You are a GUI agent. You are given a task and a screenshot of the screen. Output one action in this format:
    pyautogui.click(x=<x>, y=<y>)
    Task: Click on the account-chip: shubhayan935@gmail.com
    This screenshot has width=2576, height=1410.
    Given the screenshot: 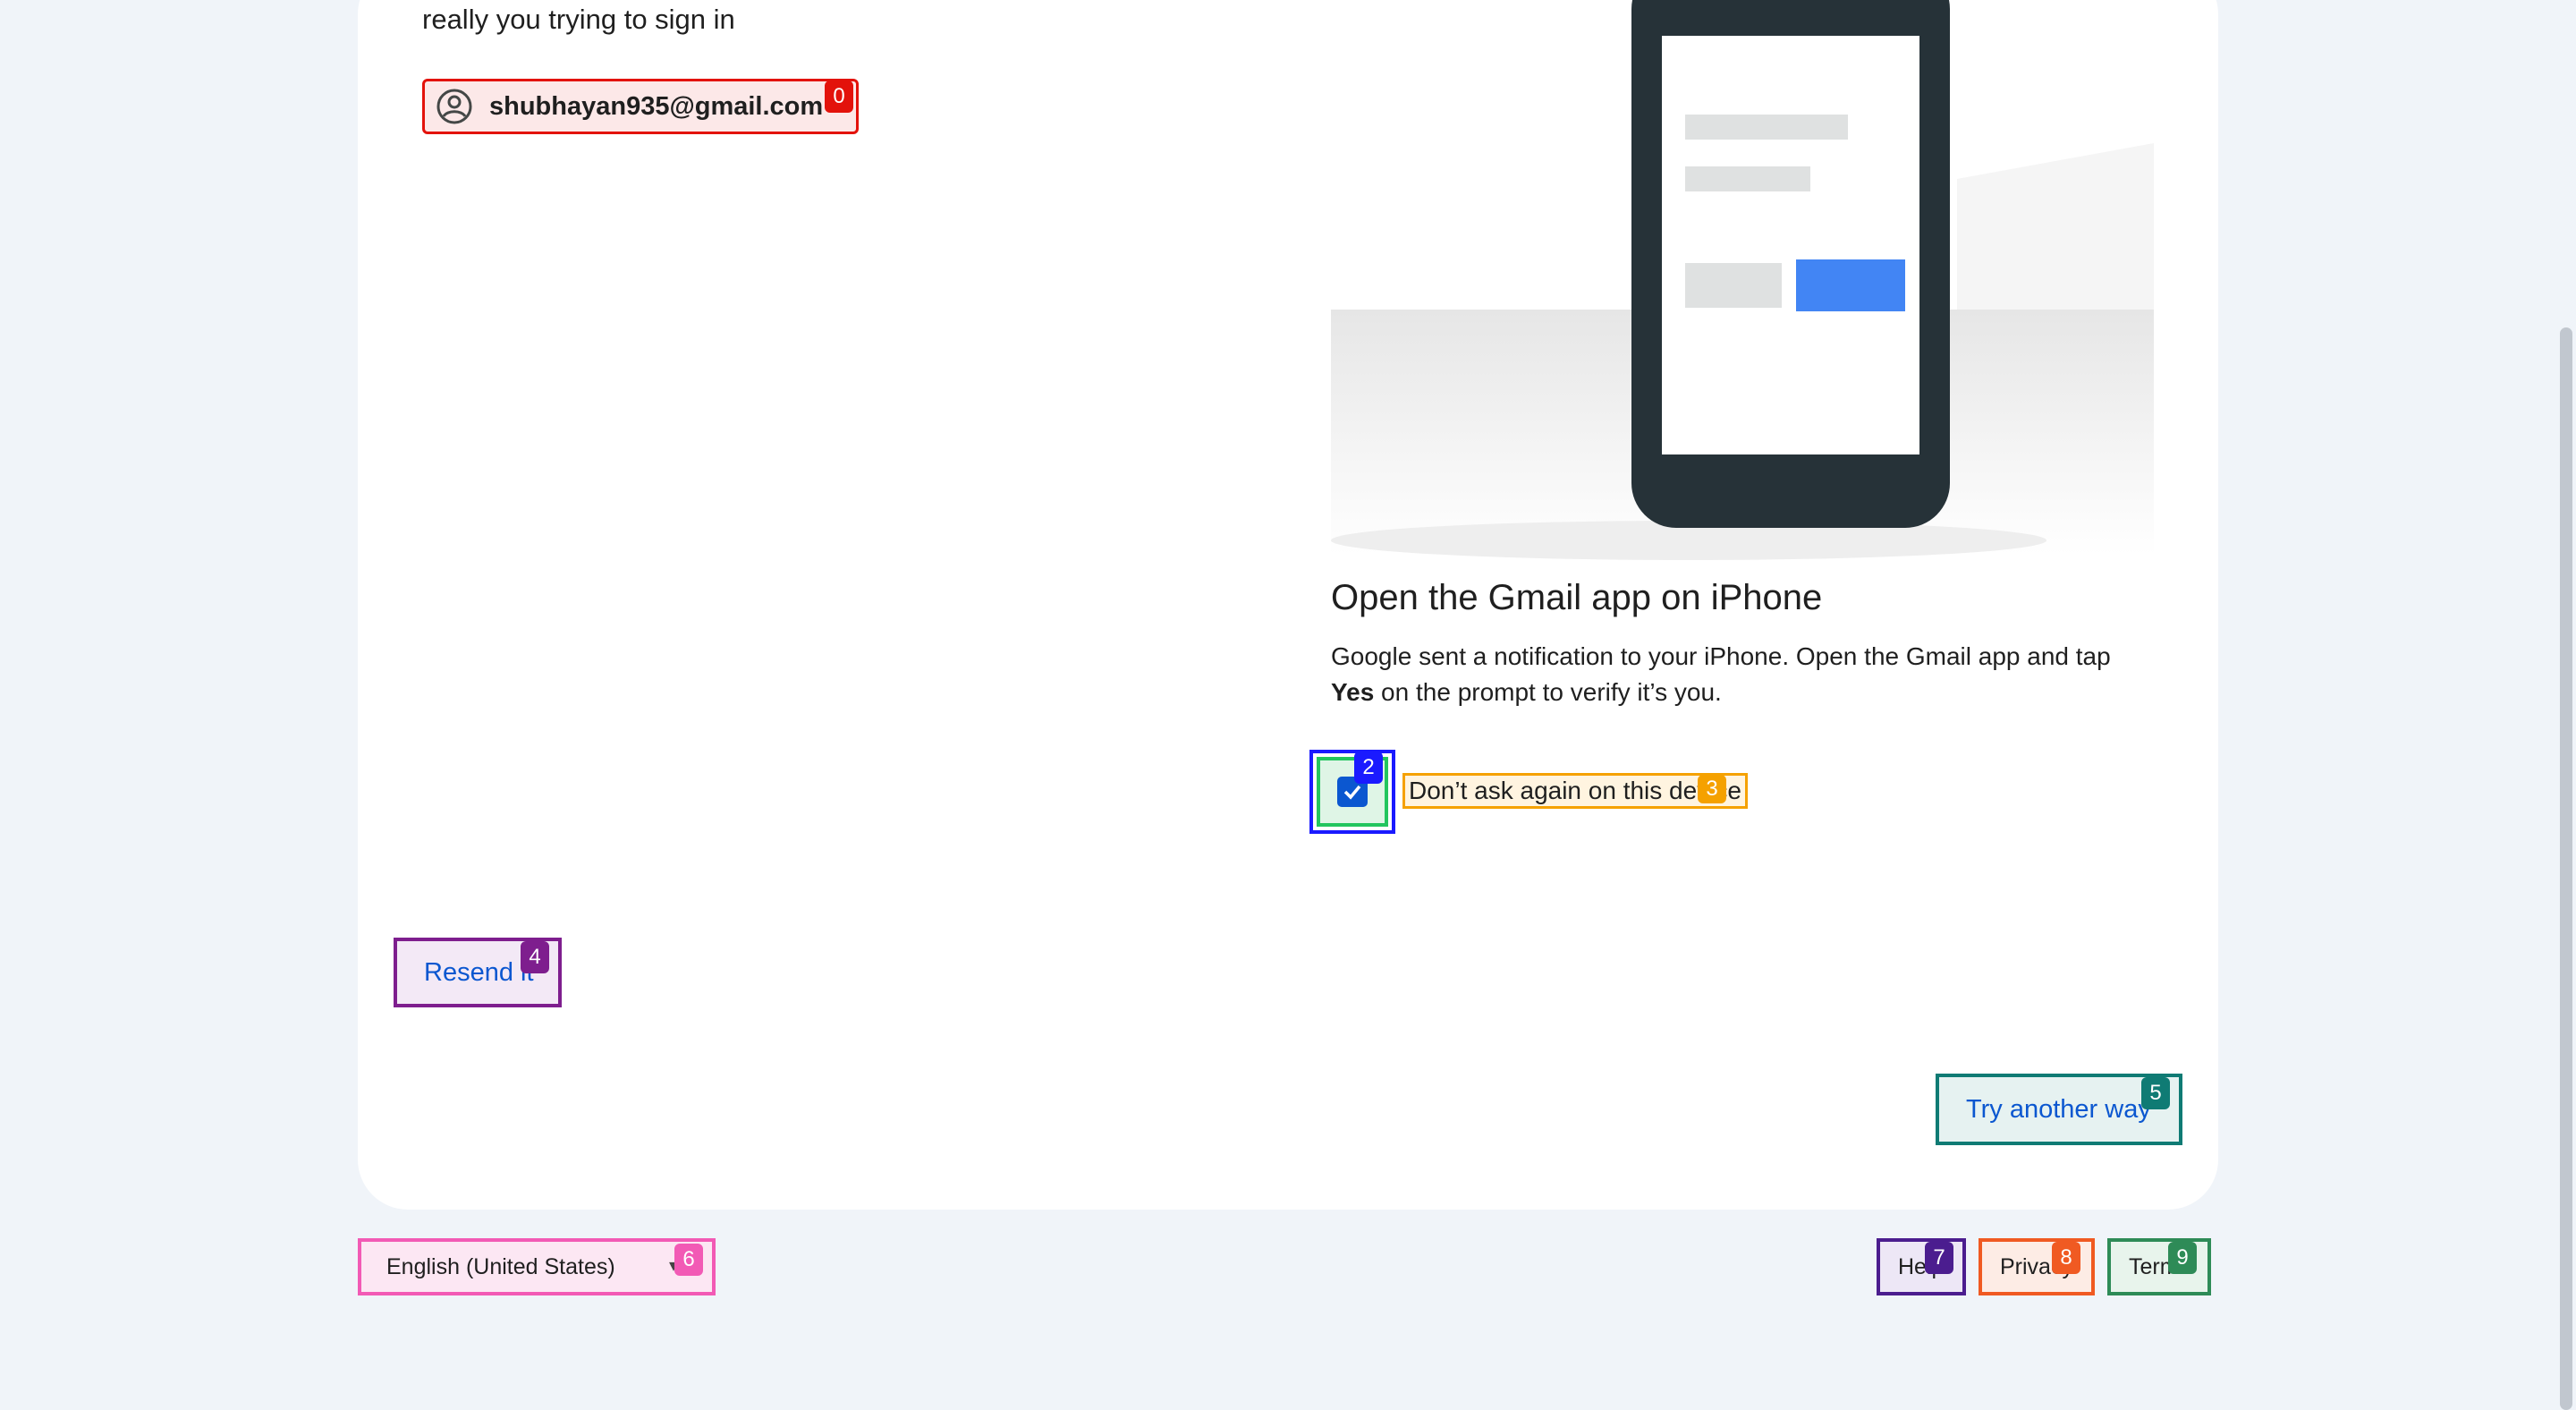 What is the action you would take?
    pyautogui.click(x=640, y=107)
    